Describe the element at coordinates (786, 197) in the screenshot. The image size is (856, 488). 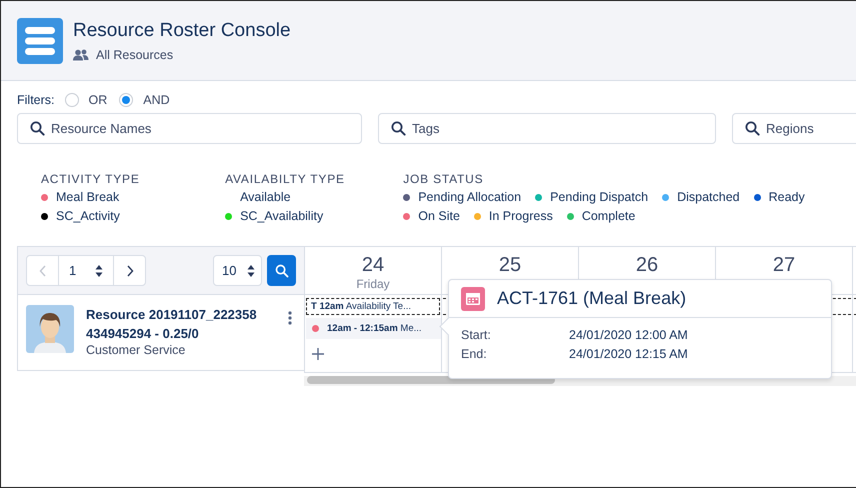
I see `legend-label: Ready` at that location.